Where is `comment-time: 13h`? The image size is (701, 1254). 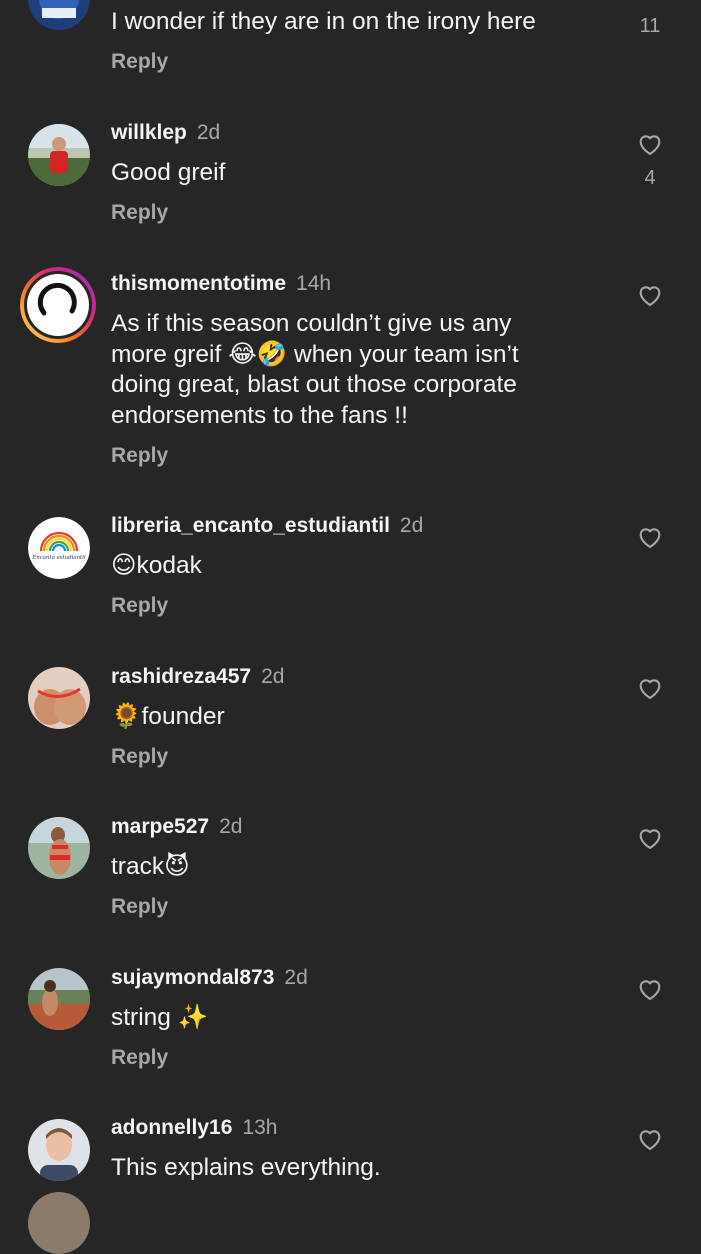 comment-time: 13h is located at coordinates (260, 1127).